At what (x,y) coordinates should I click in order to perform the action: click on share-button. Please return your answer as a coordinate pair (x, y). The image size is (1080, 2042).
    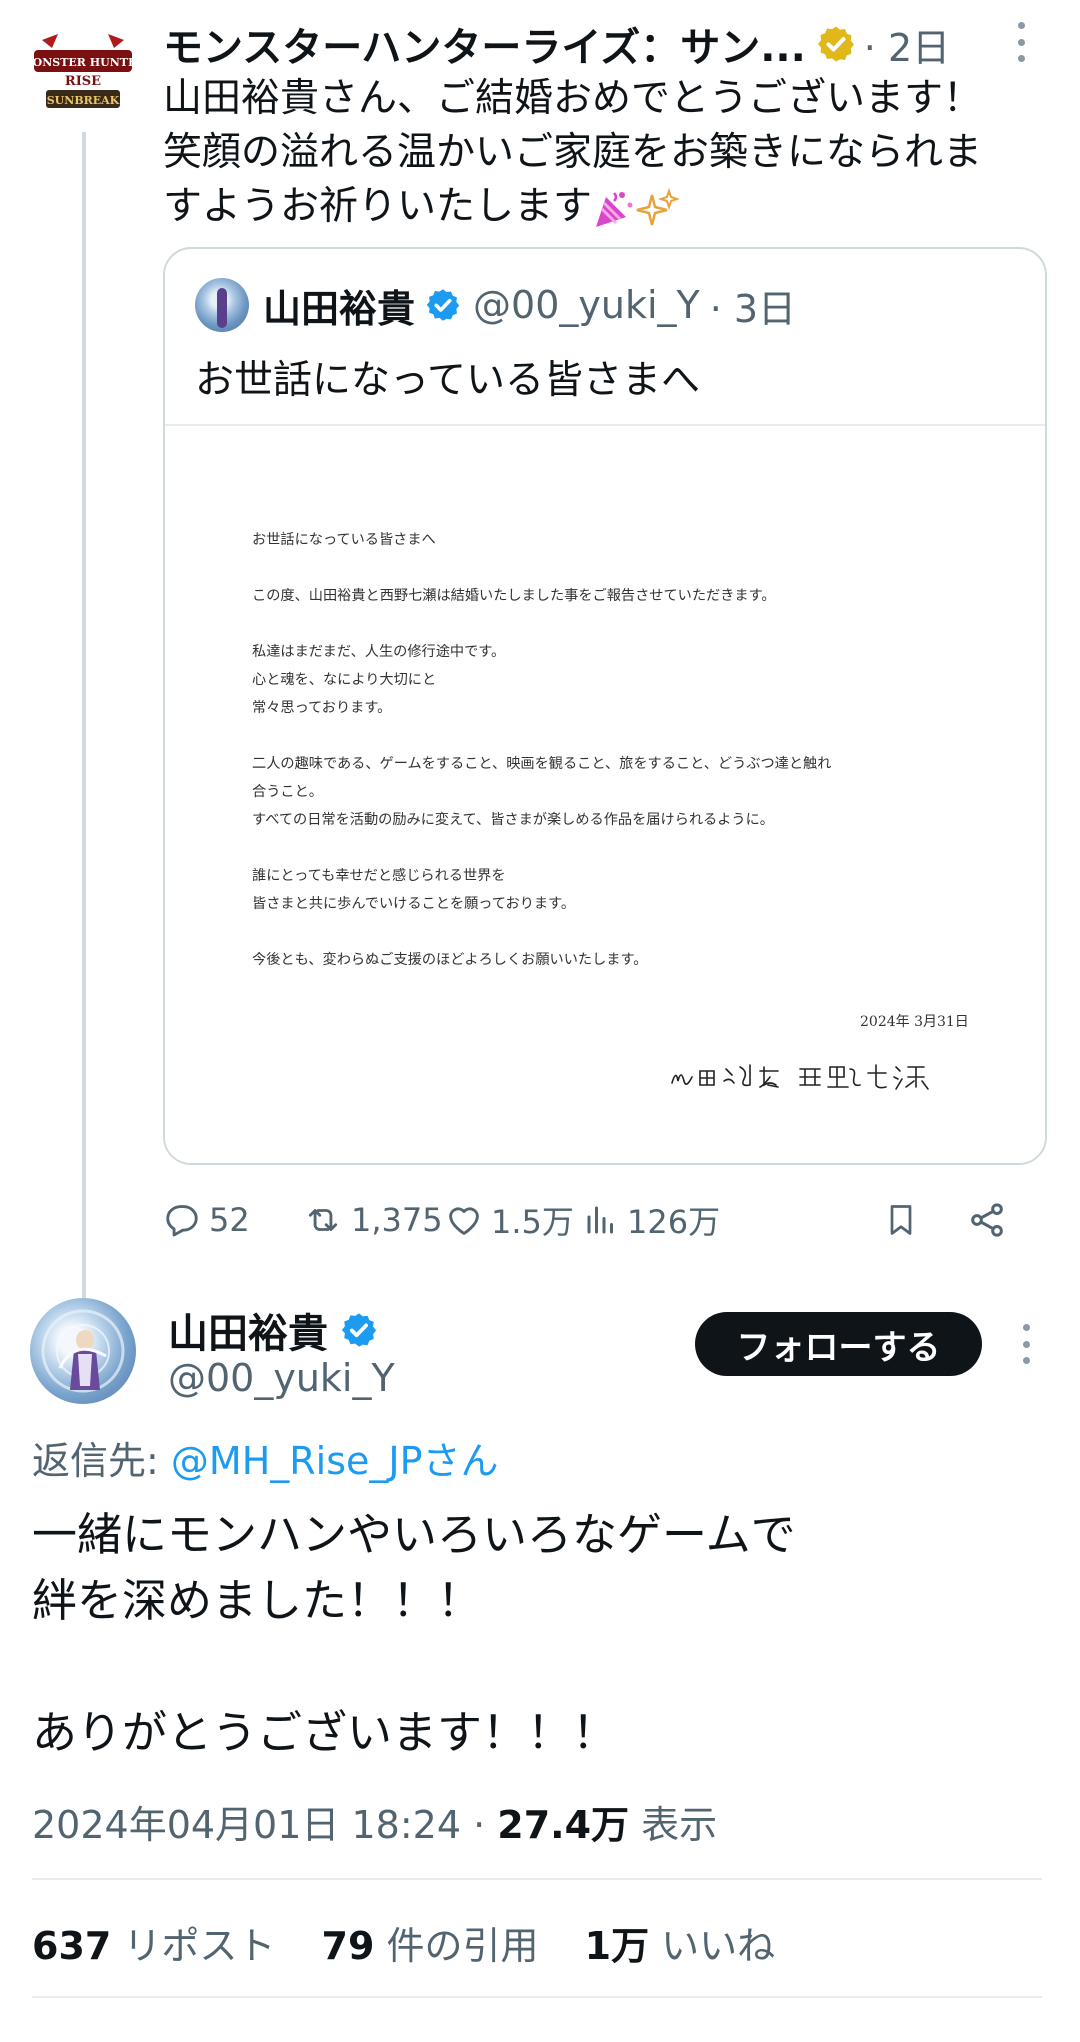
    Looking at the image, I should click on (987, 1220).